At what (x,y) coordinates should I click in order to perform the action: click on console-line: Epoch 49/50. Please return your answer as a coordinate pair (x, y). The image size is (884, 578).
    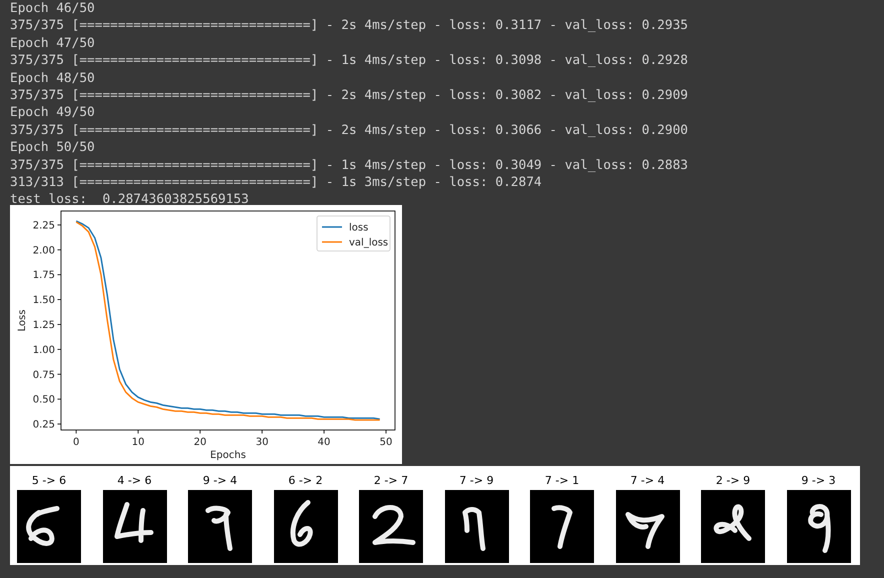
    Looking at the image, I should click on (53, 113).